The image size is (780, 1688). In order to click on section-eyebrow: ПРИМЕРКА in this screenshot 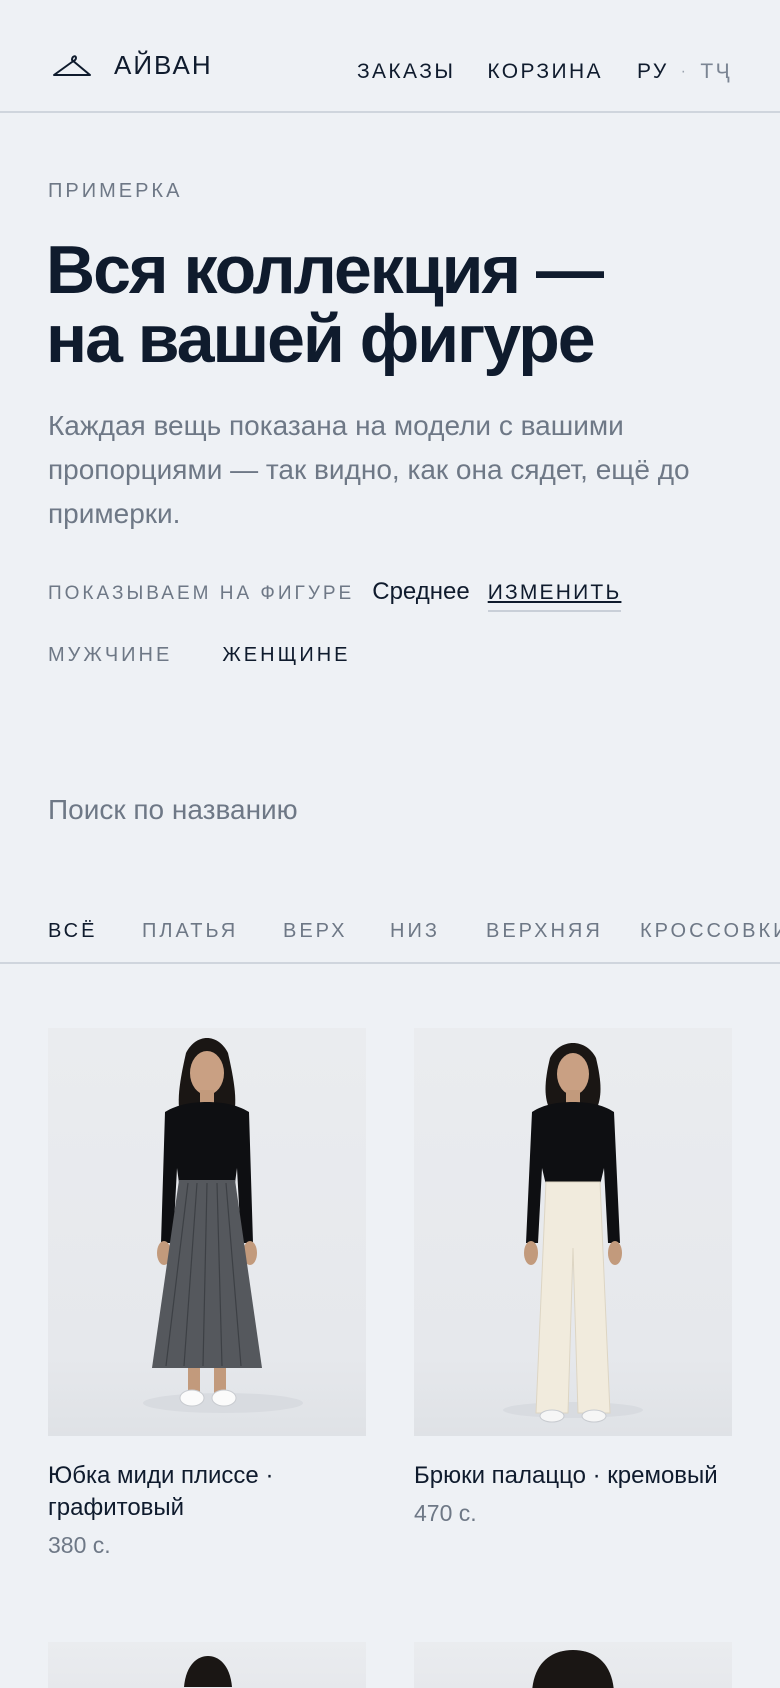, I will do `click(115, 191)`.